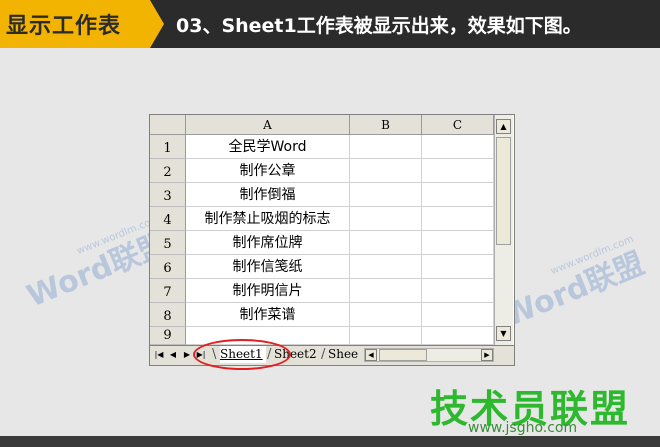 This screenshot has height=447, width=660. What do you see at coordinates (458, 195) in the screenshot?
I see `cell-c3` at bounding box center [458, 195].